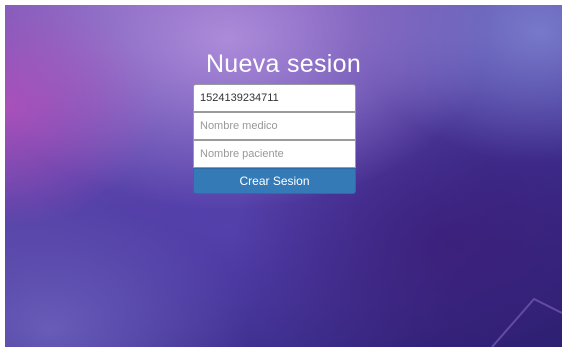 This screenshot has width=567, height=352. I want to click on page-title: Nueva sesion, so click(283, 64).